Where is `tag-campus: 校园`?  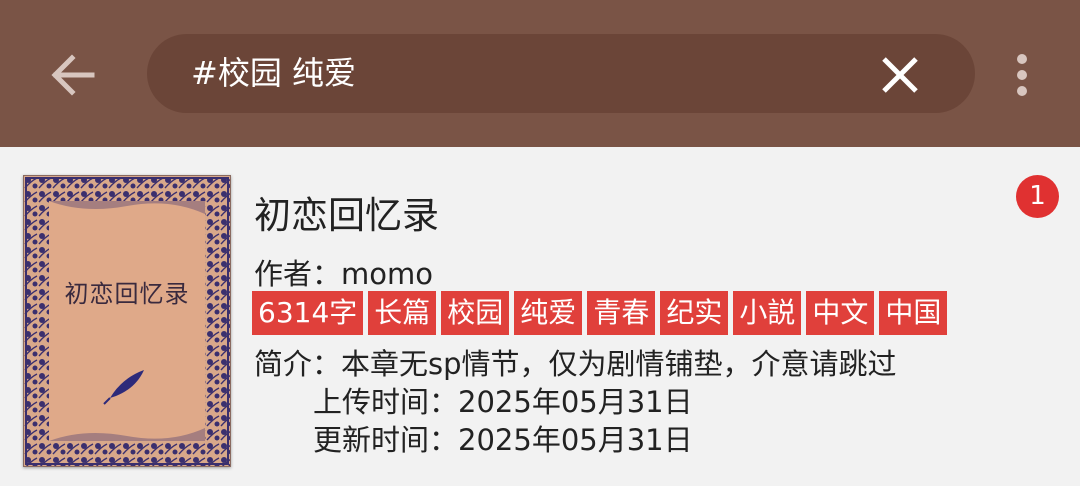 tag-campus: 校园 is located at coordinates (475, 313).